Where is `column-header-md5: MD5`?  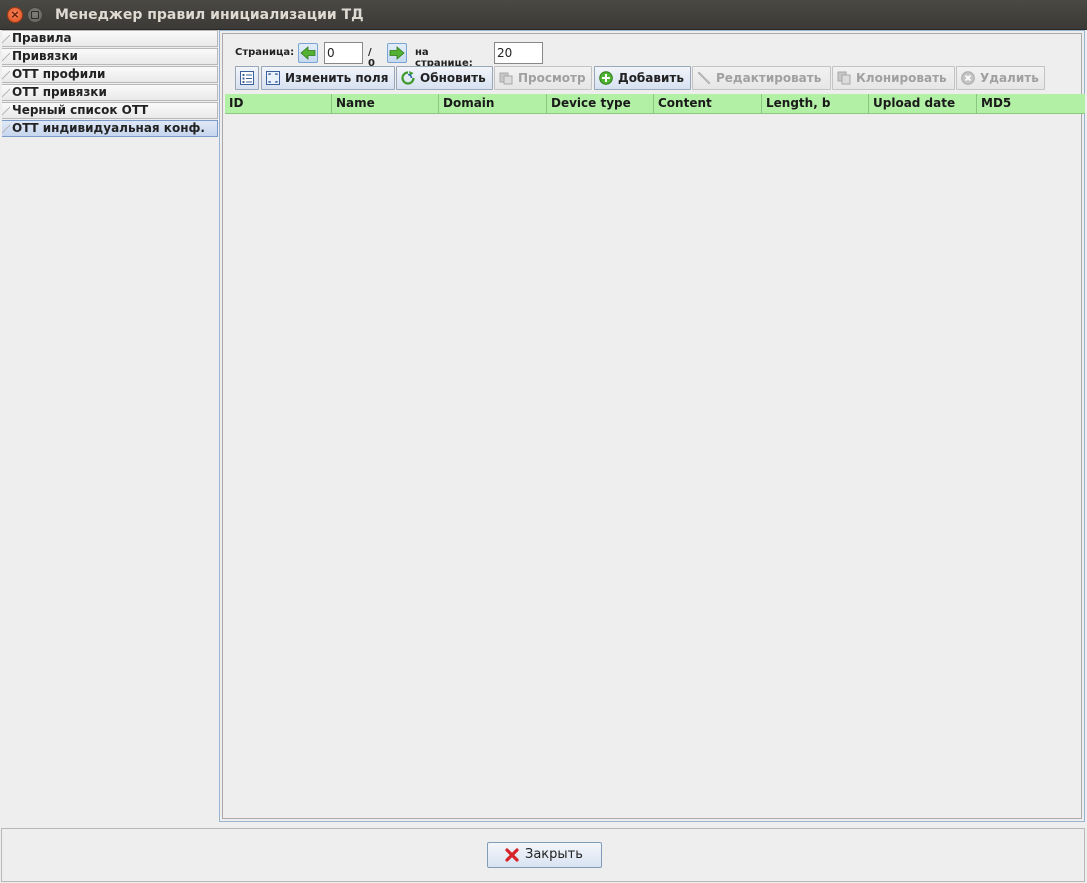 column-header-md5: MD5 is located at coordinates (1031, 103).